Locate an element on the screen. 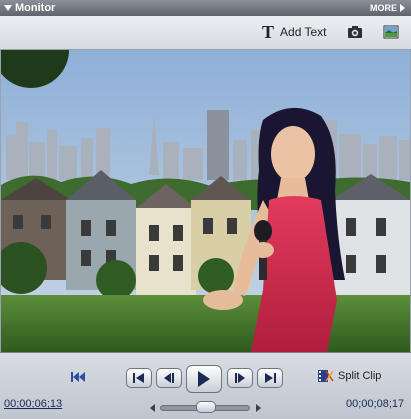  step-back-icon is located at coordinates (169, 378).